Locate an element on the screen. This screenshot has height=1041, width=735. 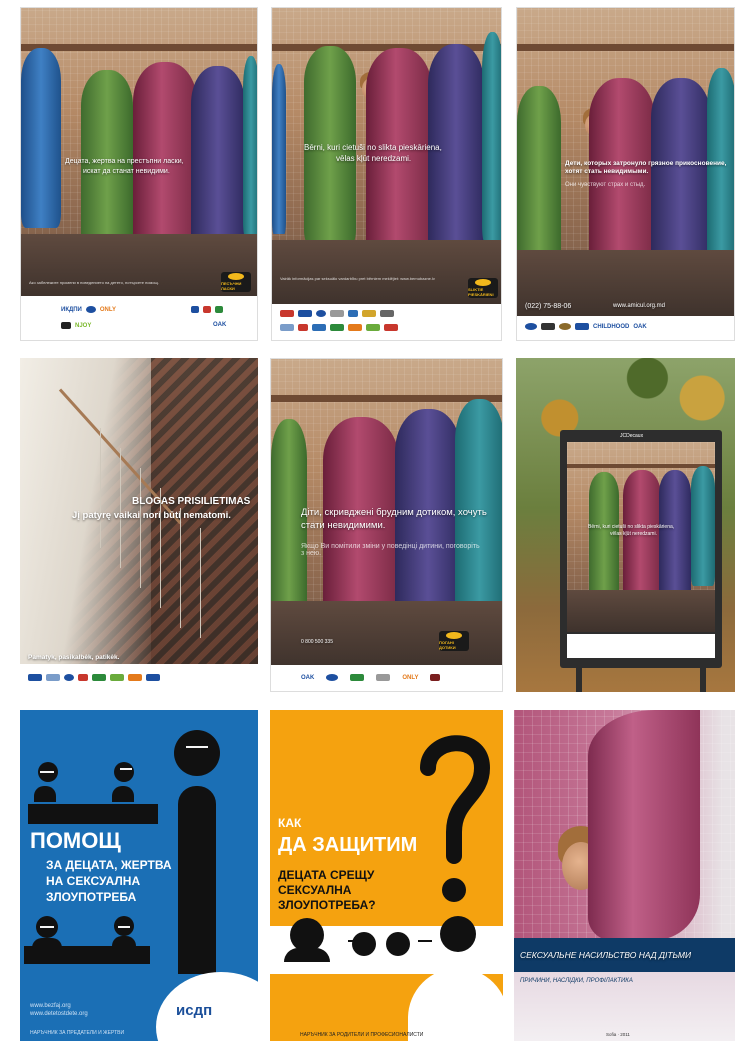
handbook-subtitle-line-1: ДЕЦАТА СРЕЩУ is located at coordinates (326, 875).